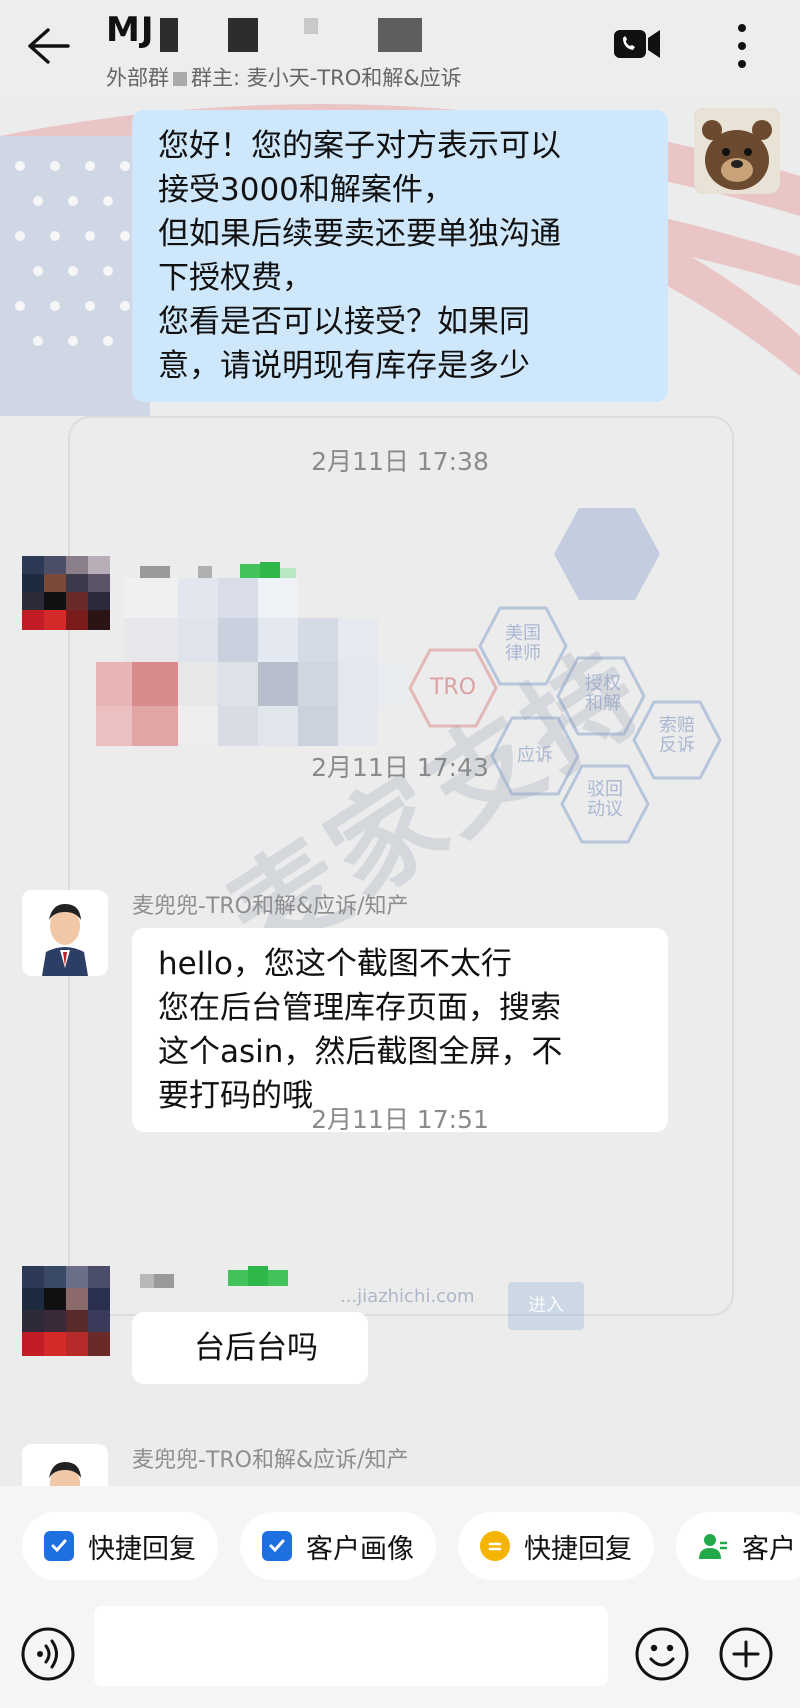 This screenshot has width=800, height=1708. I want to click on more-options-icon, so click(742, 46).